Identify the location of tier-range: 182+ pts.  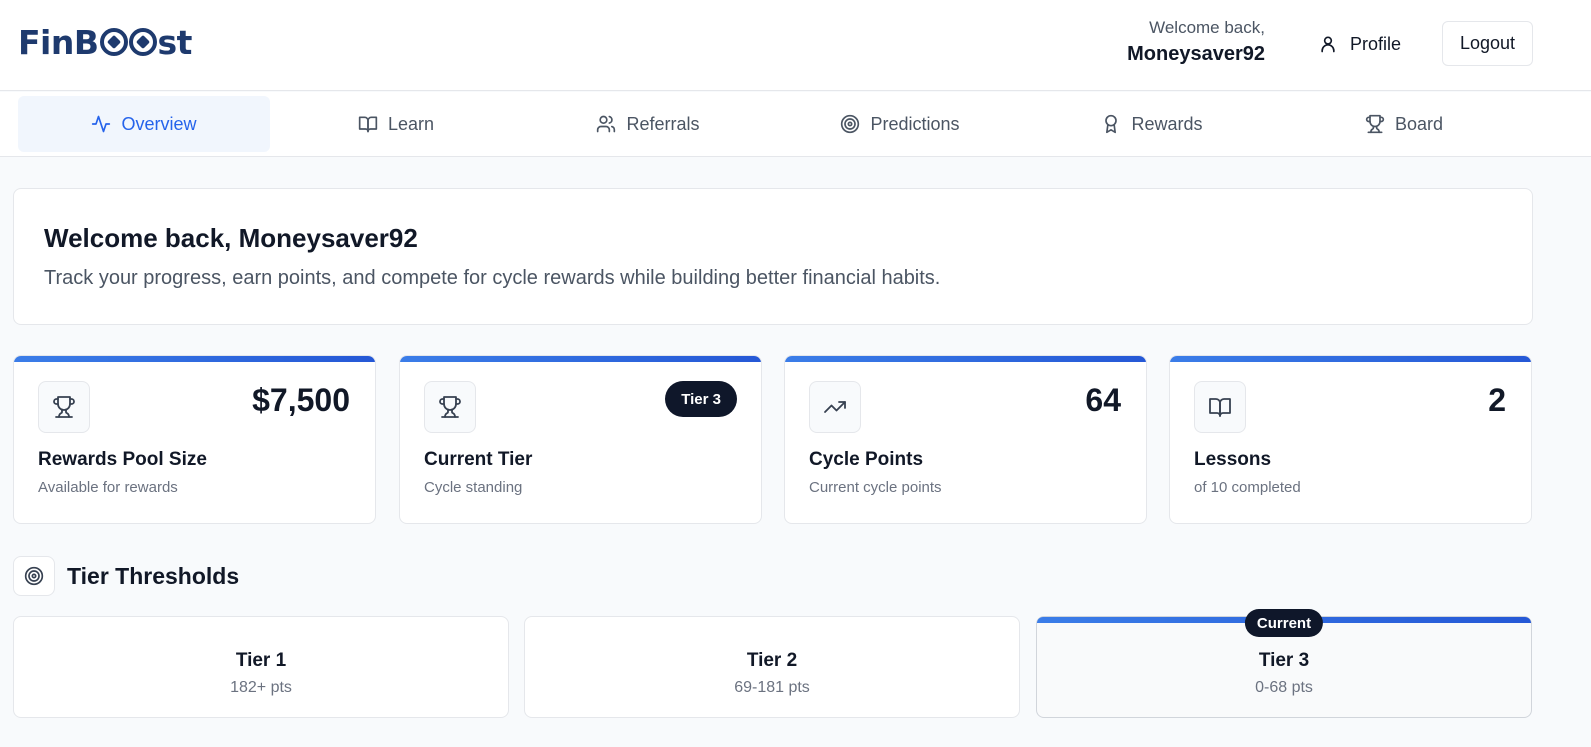
(261, 687).